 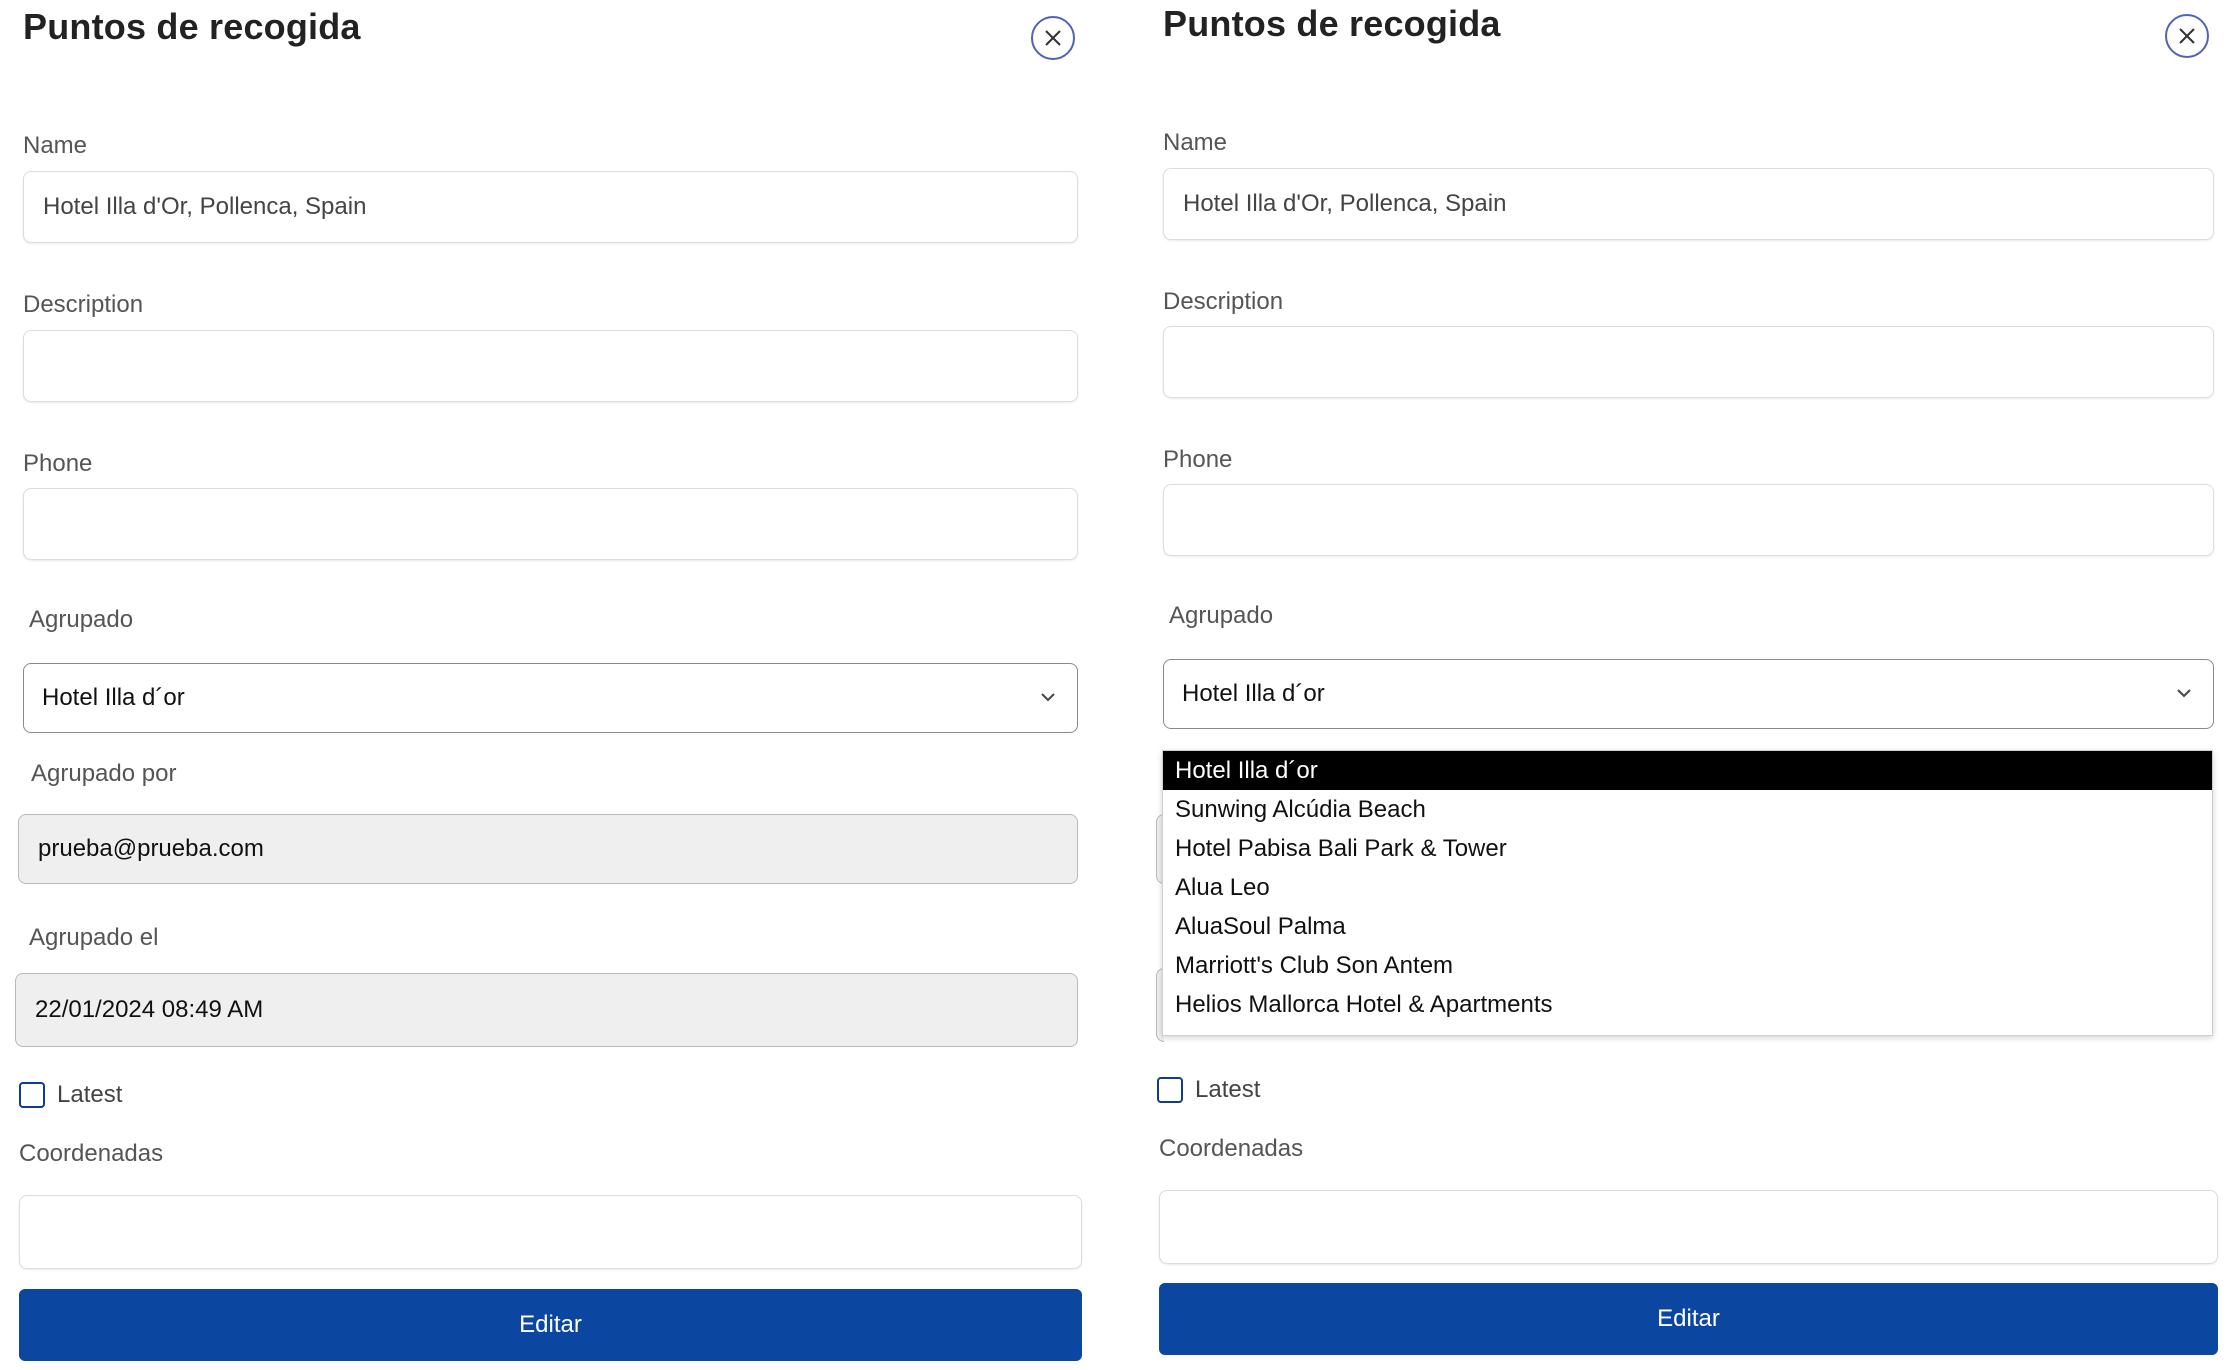 What do you see at coordinates (1687, 770) in the screenshot?
I see `dropdown-option: Hotel Illa d´or` at bounding box center [1687, 770].